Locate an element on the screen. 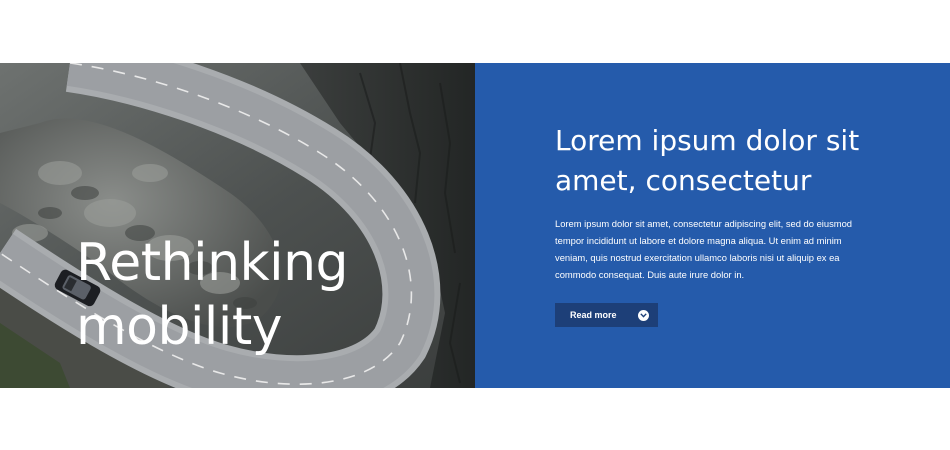 The height and width of the screenshot is (450, 950). hero-heading: Rethinking mobility is located at coordinates (212, 295).